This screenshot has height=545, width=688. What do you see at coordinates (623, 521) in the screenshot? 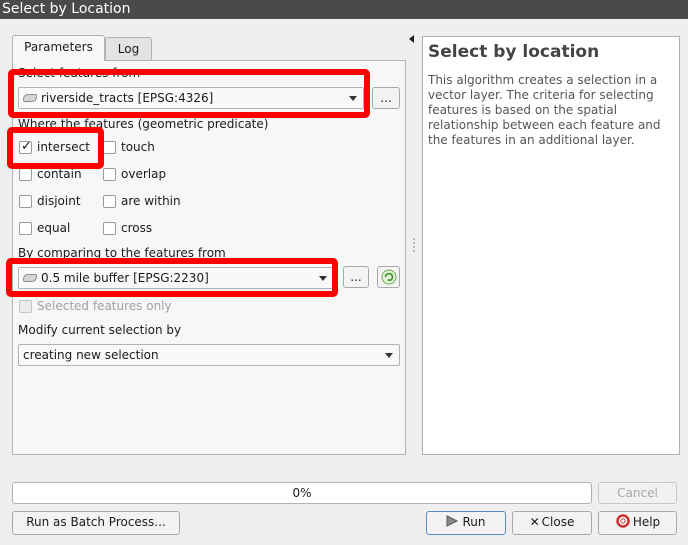
I see `help-icon` at bounding box center [623, 521].